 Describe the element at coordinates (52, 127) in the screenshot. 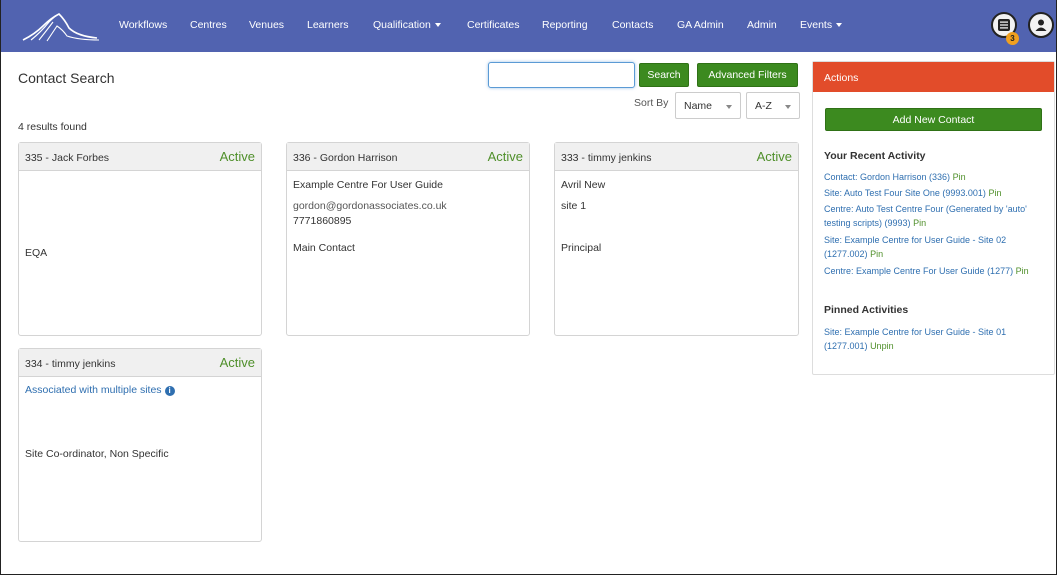

I see `results-count: 4 results found` at that location.